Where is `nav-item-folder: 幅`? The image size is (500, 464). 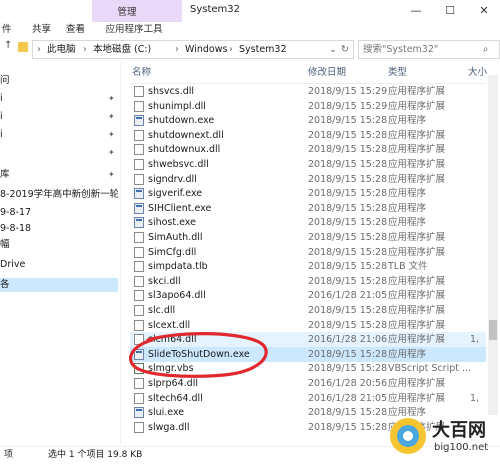 nav-item-folder: 幅 is located at coordinates (59, 245).